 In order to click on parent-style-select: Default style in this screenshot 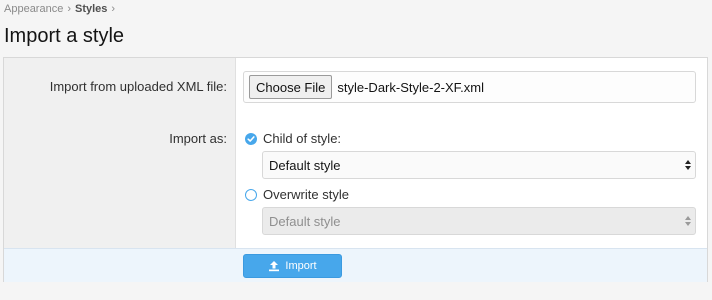, I will do `click(479, 165)`.